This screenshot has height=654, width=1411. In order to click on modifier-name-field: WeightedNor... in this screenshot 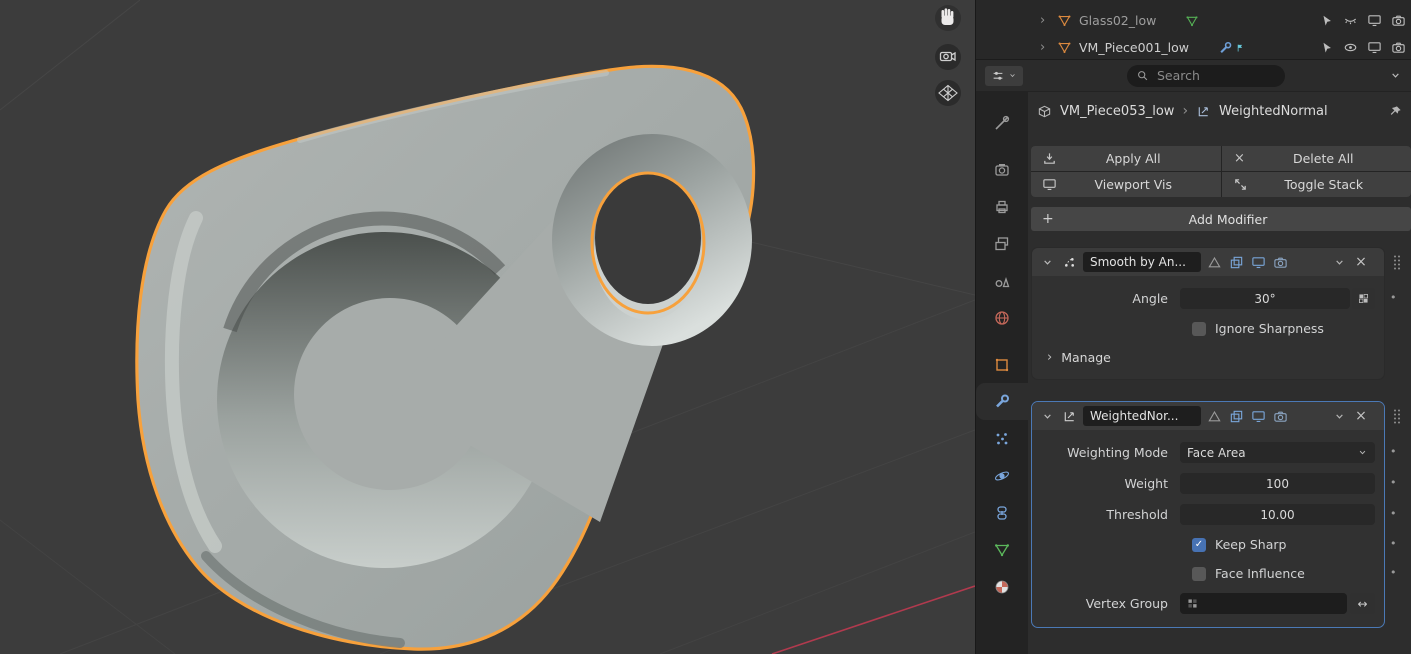, I will do `click(1142, 416)`.